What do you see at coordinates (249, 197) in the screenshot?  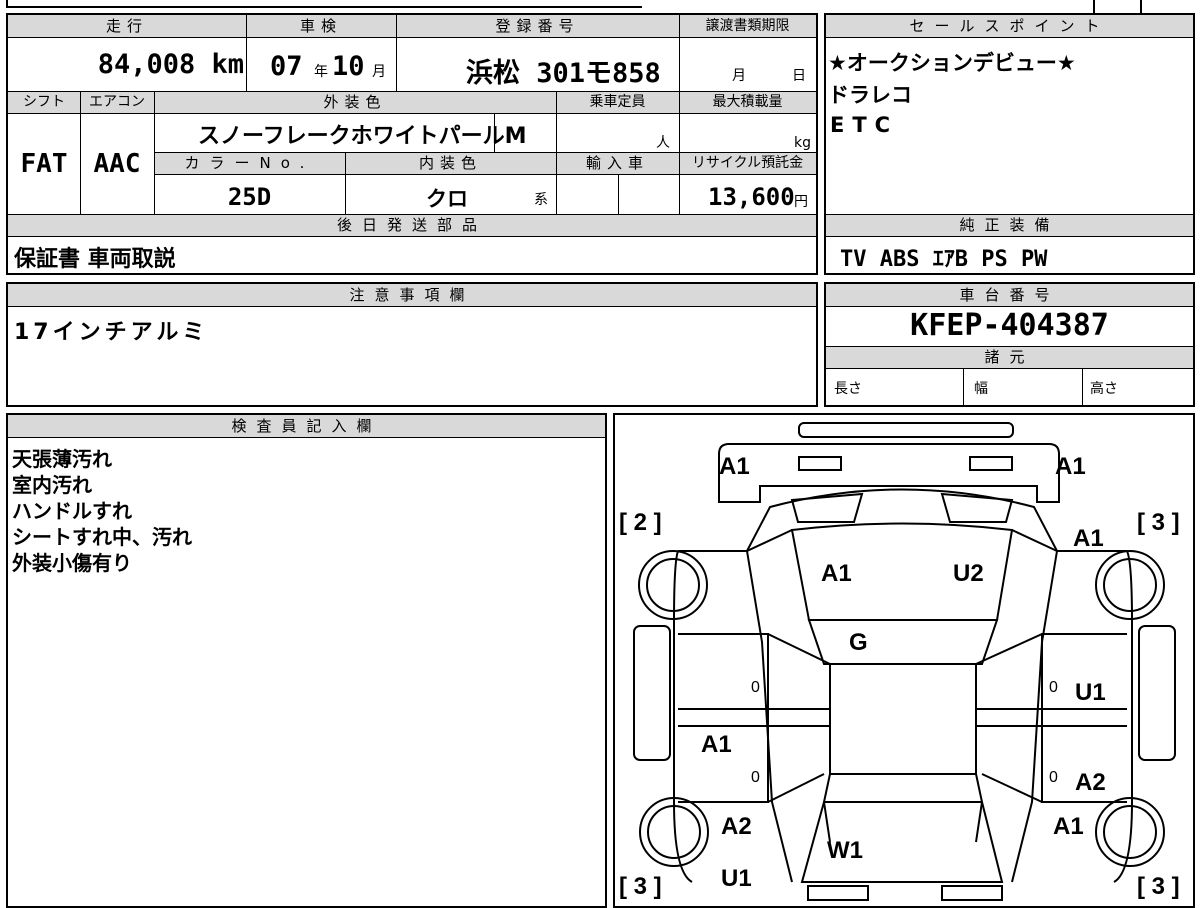 I see `color-no-value: 25D` at bounding box center [249, 197].